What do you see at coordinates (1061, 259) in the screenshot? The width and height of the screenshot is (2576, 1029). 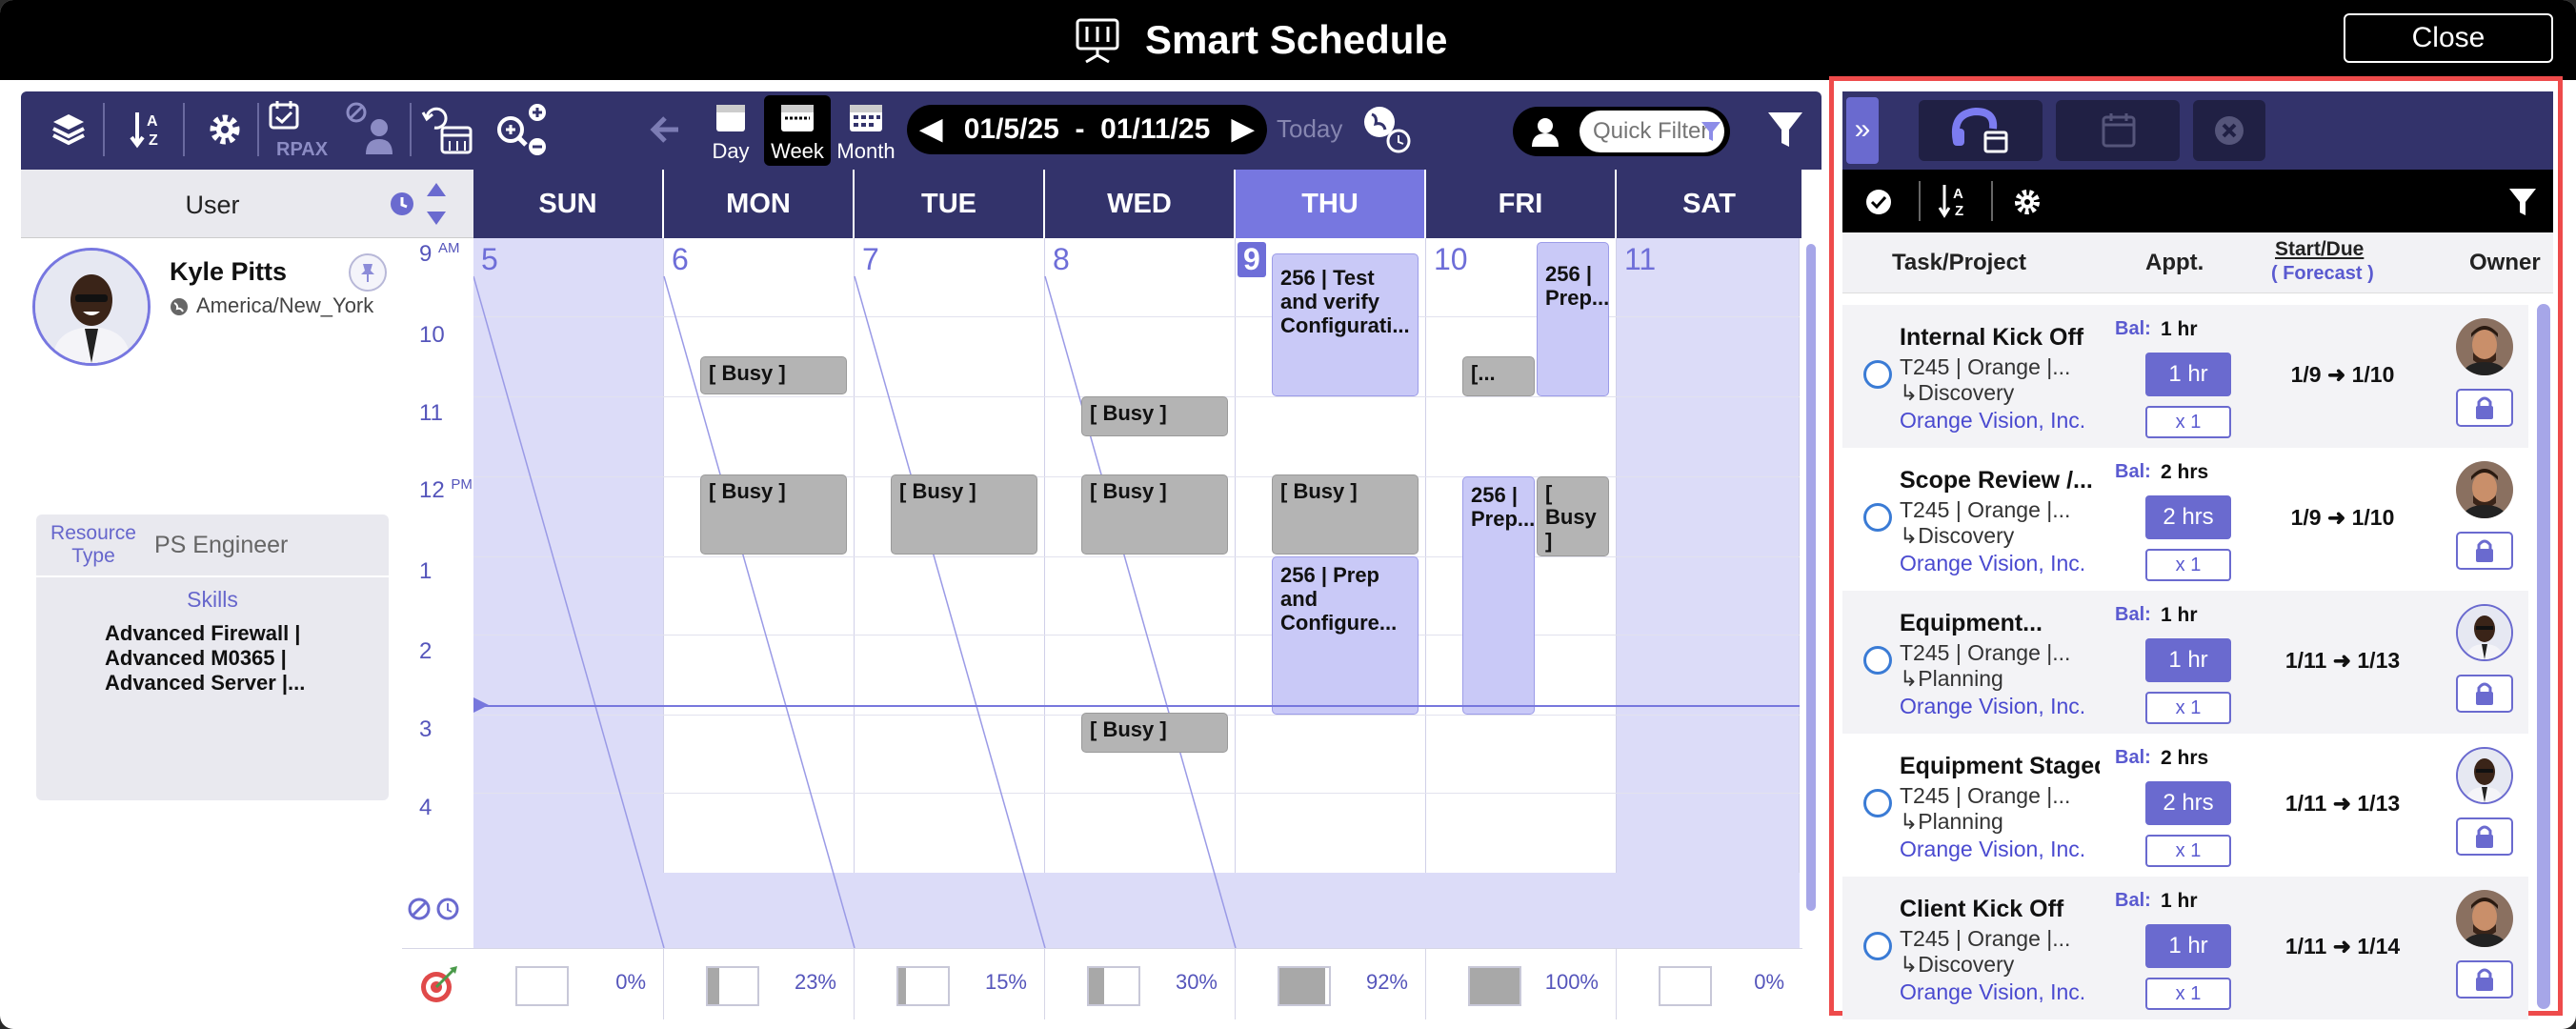 I see `day-number: 8` at bounding box center [1061, 259].